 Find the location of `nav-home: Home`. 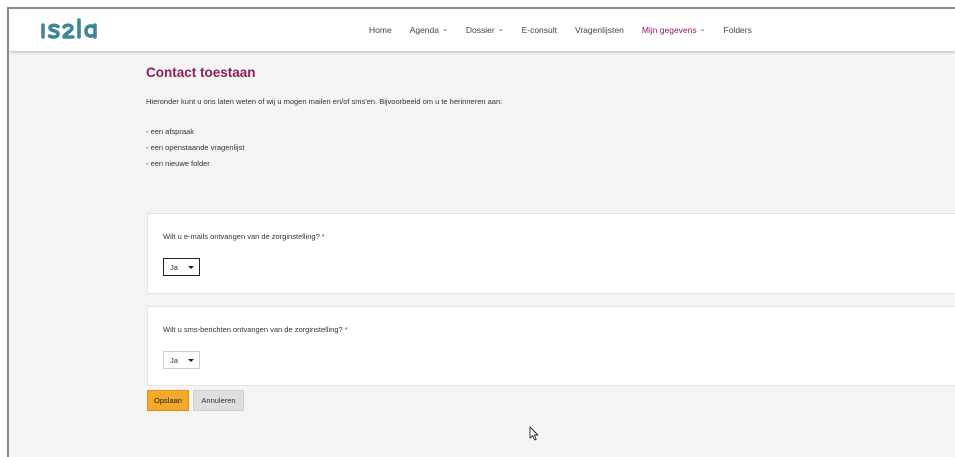

nav-home: Home is located at coordinates (380, 30).